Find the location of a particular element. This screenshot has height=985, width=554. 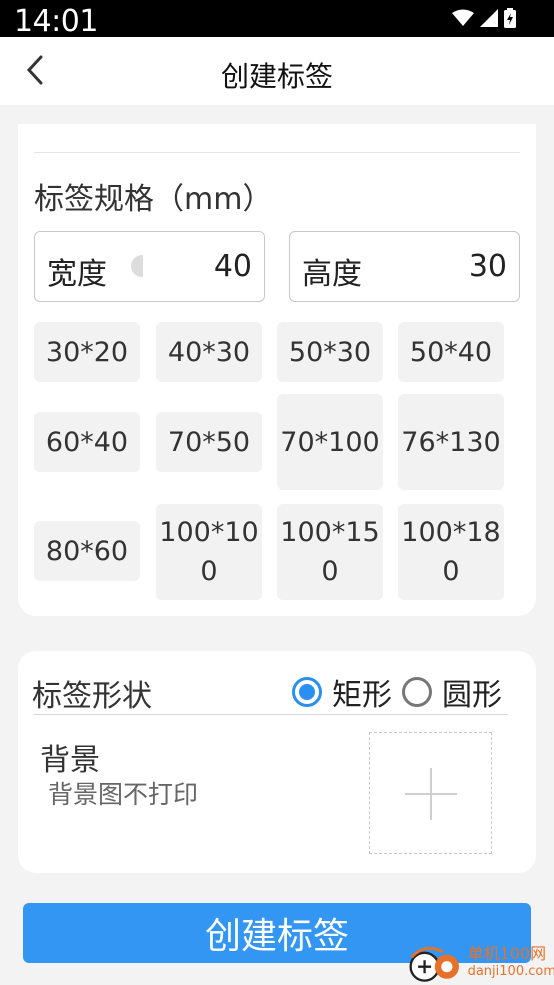

signal-icon is located at coordinates (489, 18).